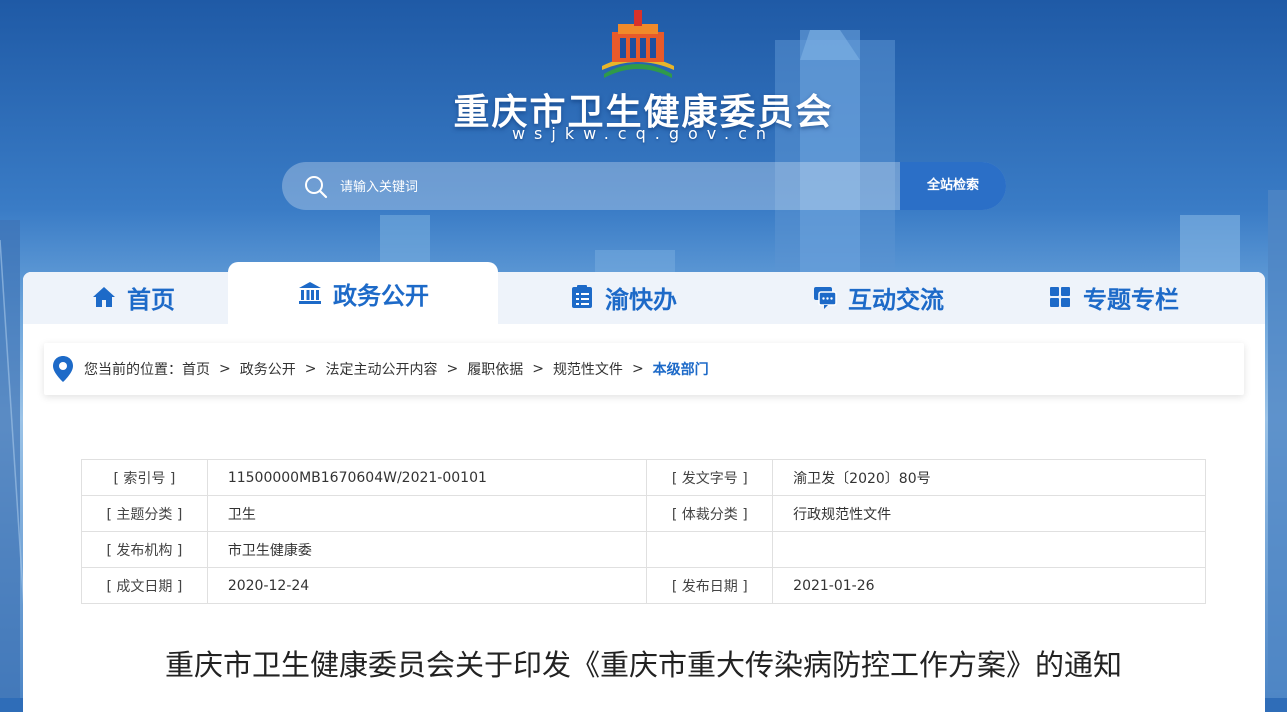 Image resolution: width=1287 pixels, height=712 pixels. I want to click on metadata-value: 市卫生健康委, so click(427, 549).